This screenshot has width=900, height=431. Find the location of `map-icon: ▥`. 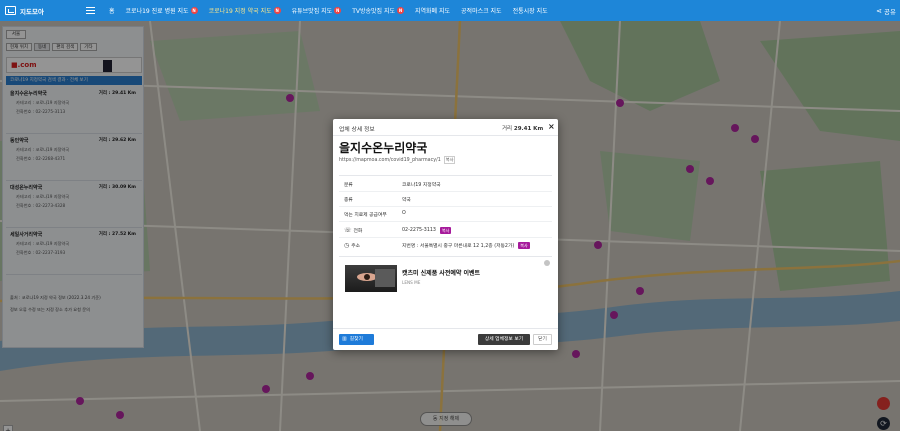

map-icon: ▥ is located at coordinates (344, 339).